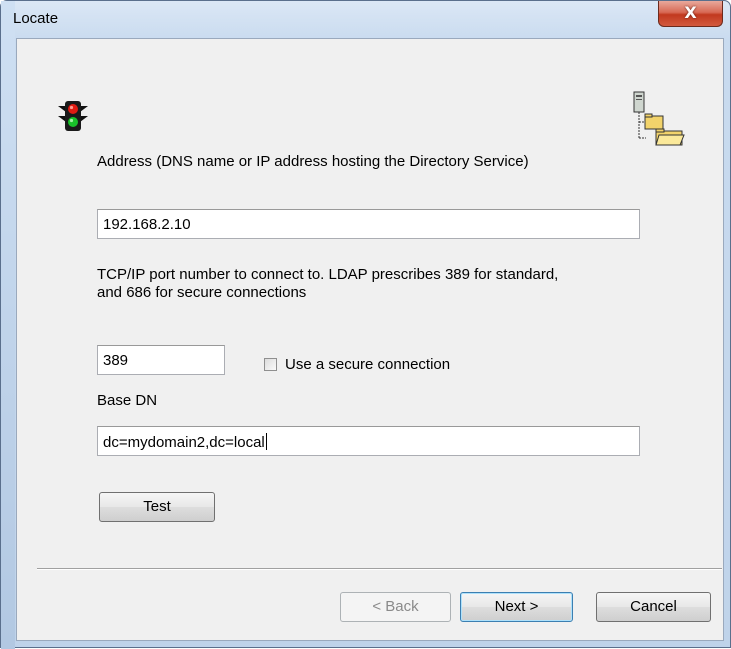 The width and height of the screenshot is (731, 649). Describe the element at coordinates (161, 360) in the screenshot. I see `port-input: 389` at that location.